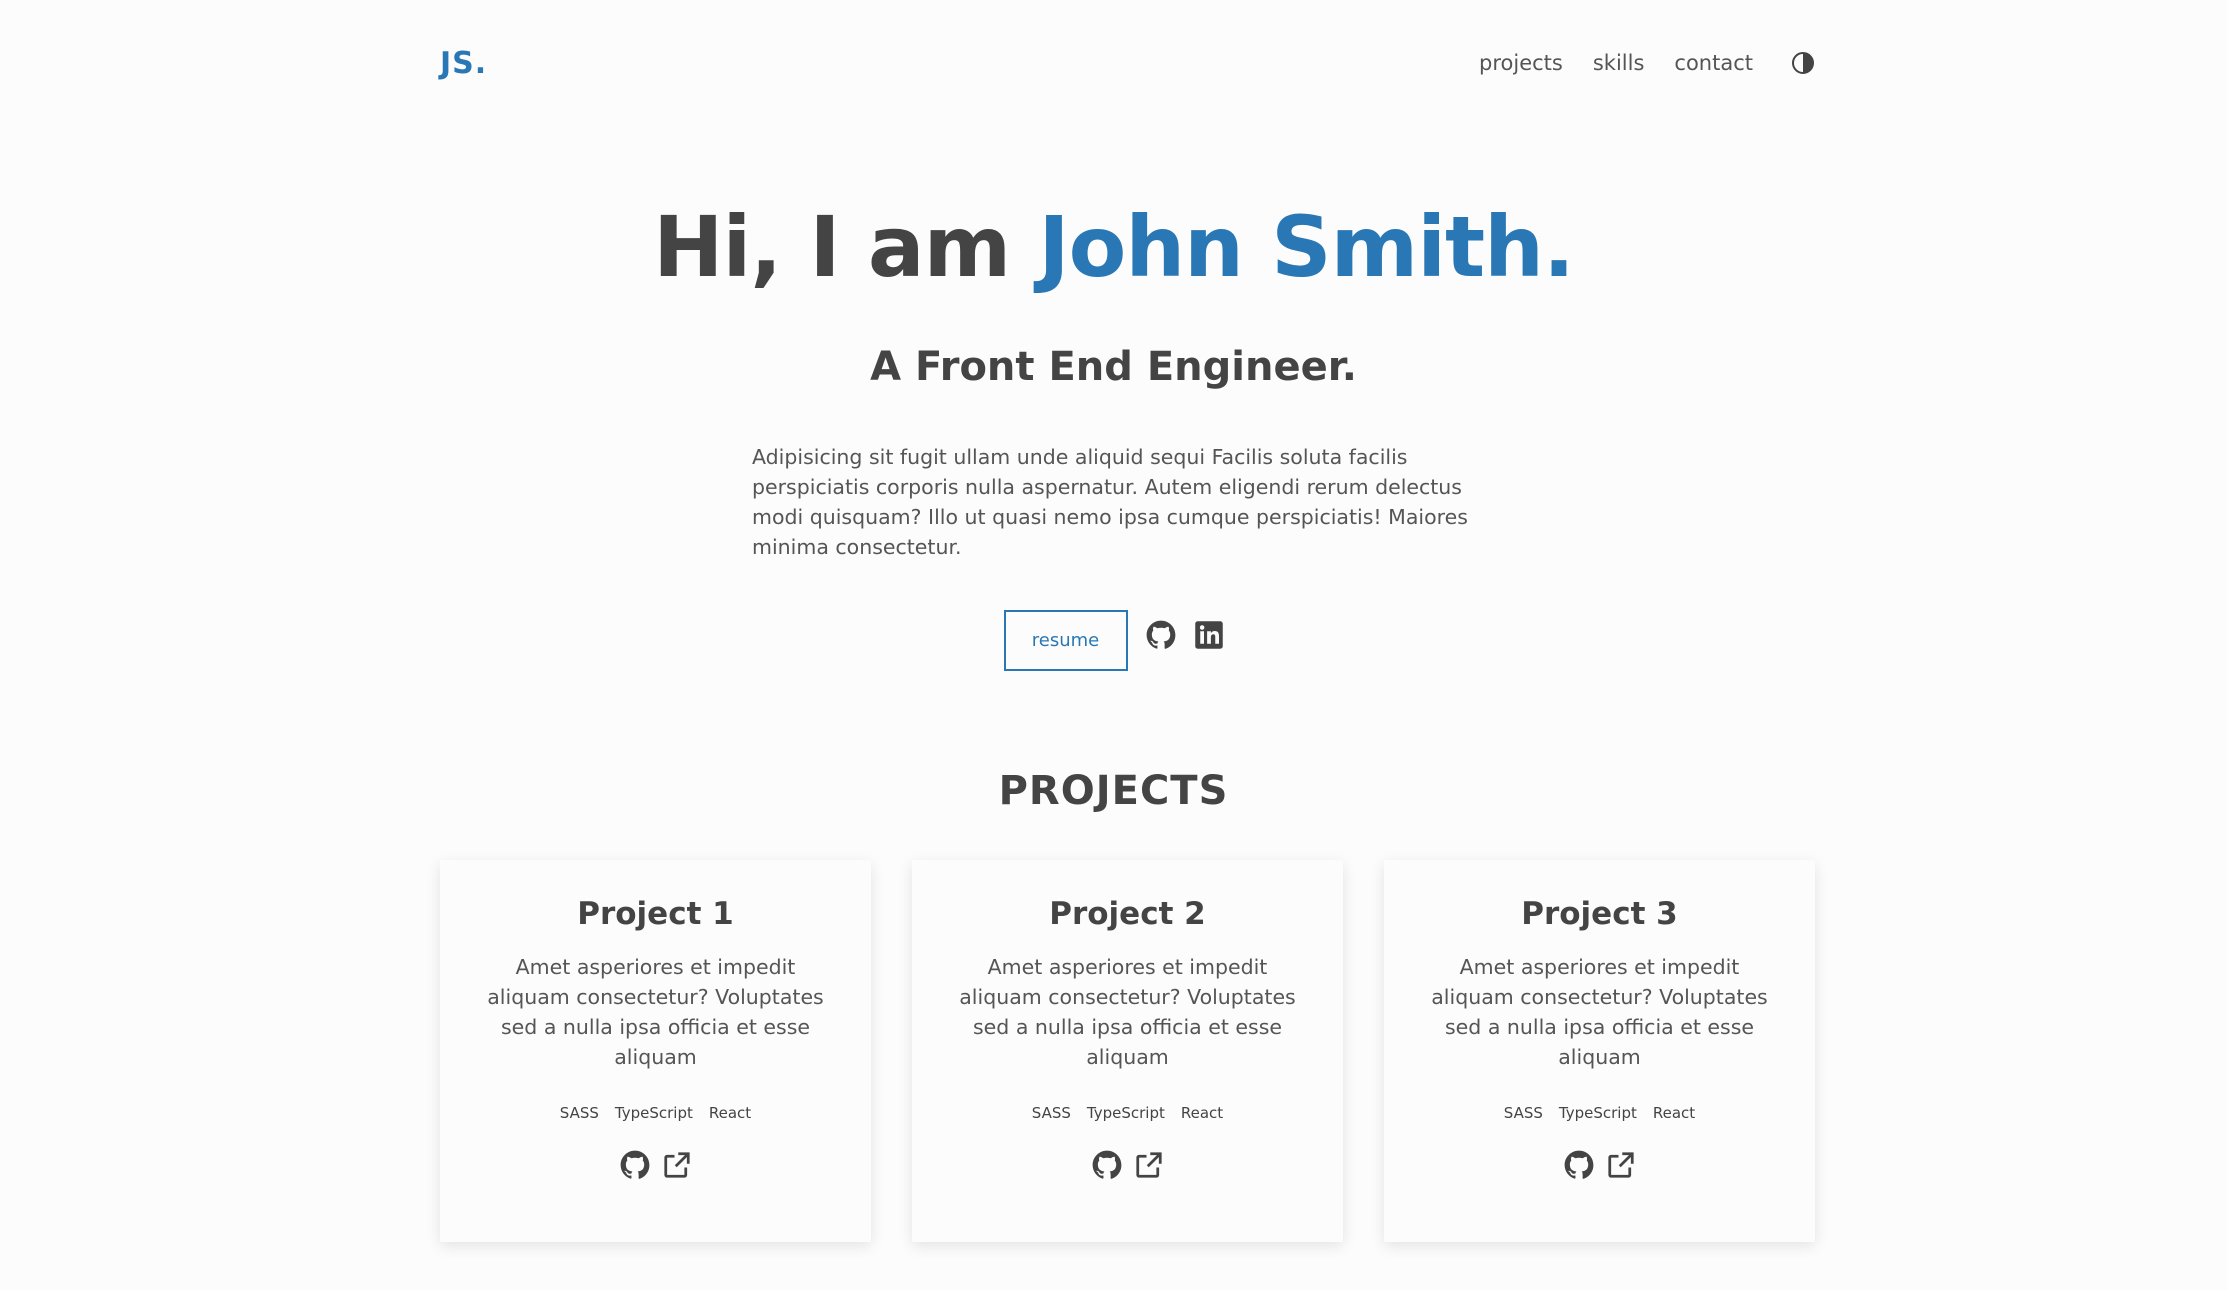 The width and height of the screenshot is (2227, 1290). Describe the element at coordinates (832, 247) in the screenshot. I see `hero-greeting: Hi, I am` at that location.